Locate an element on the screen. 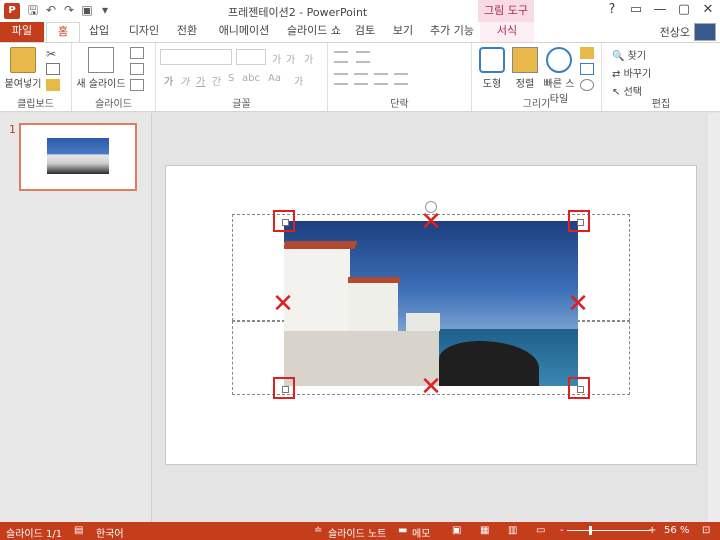  replace-icon: ⇄ is located at coordinates (616, 74).